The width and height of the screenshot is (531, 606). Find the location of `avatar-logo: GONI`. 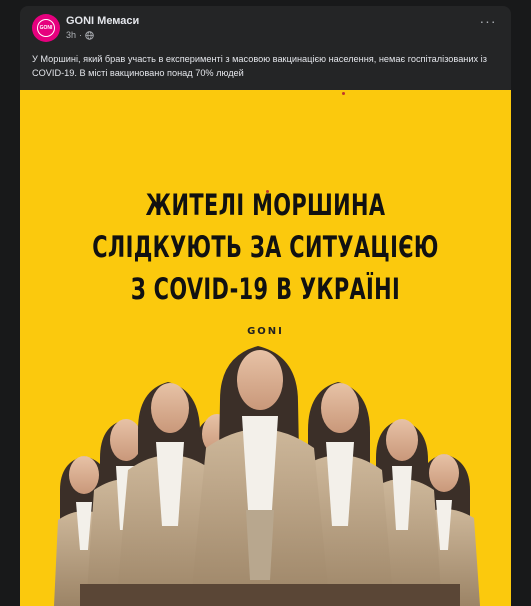

avatar-logo: GONI is located at coordinates (46, 28).